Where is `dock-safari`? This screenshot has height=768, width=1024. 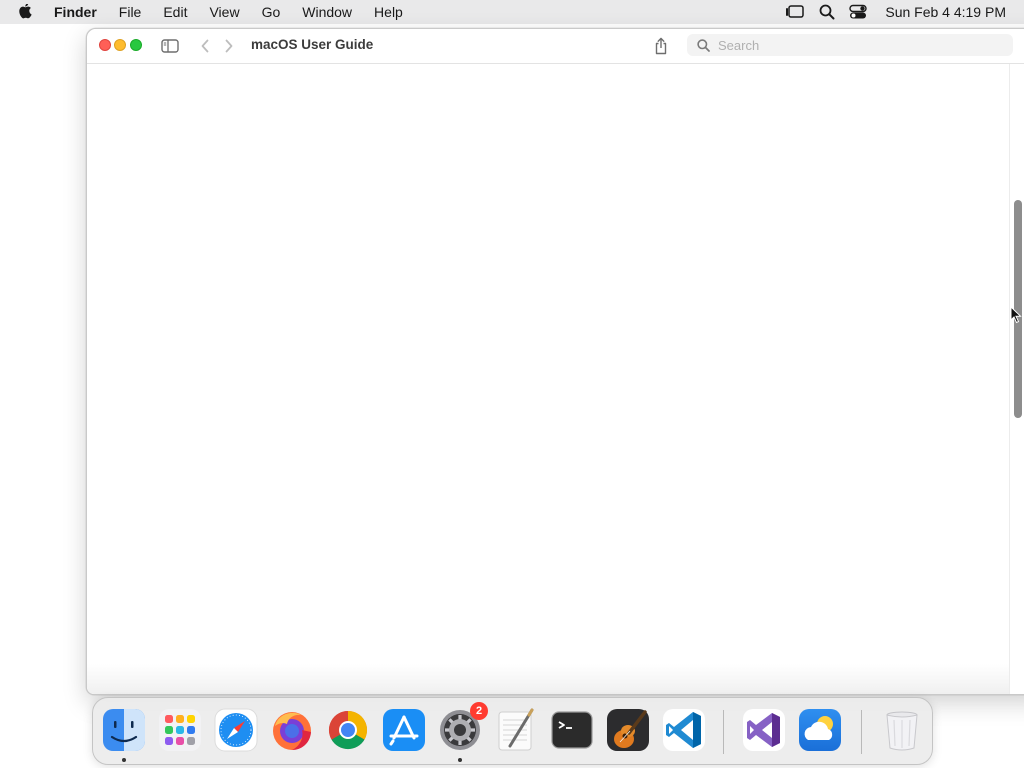 dock-safari is located at coordinates (236, 730).